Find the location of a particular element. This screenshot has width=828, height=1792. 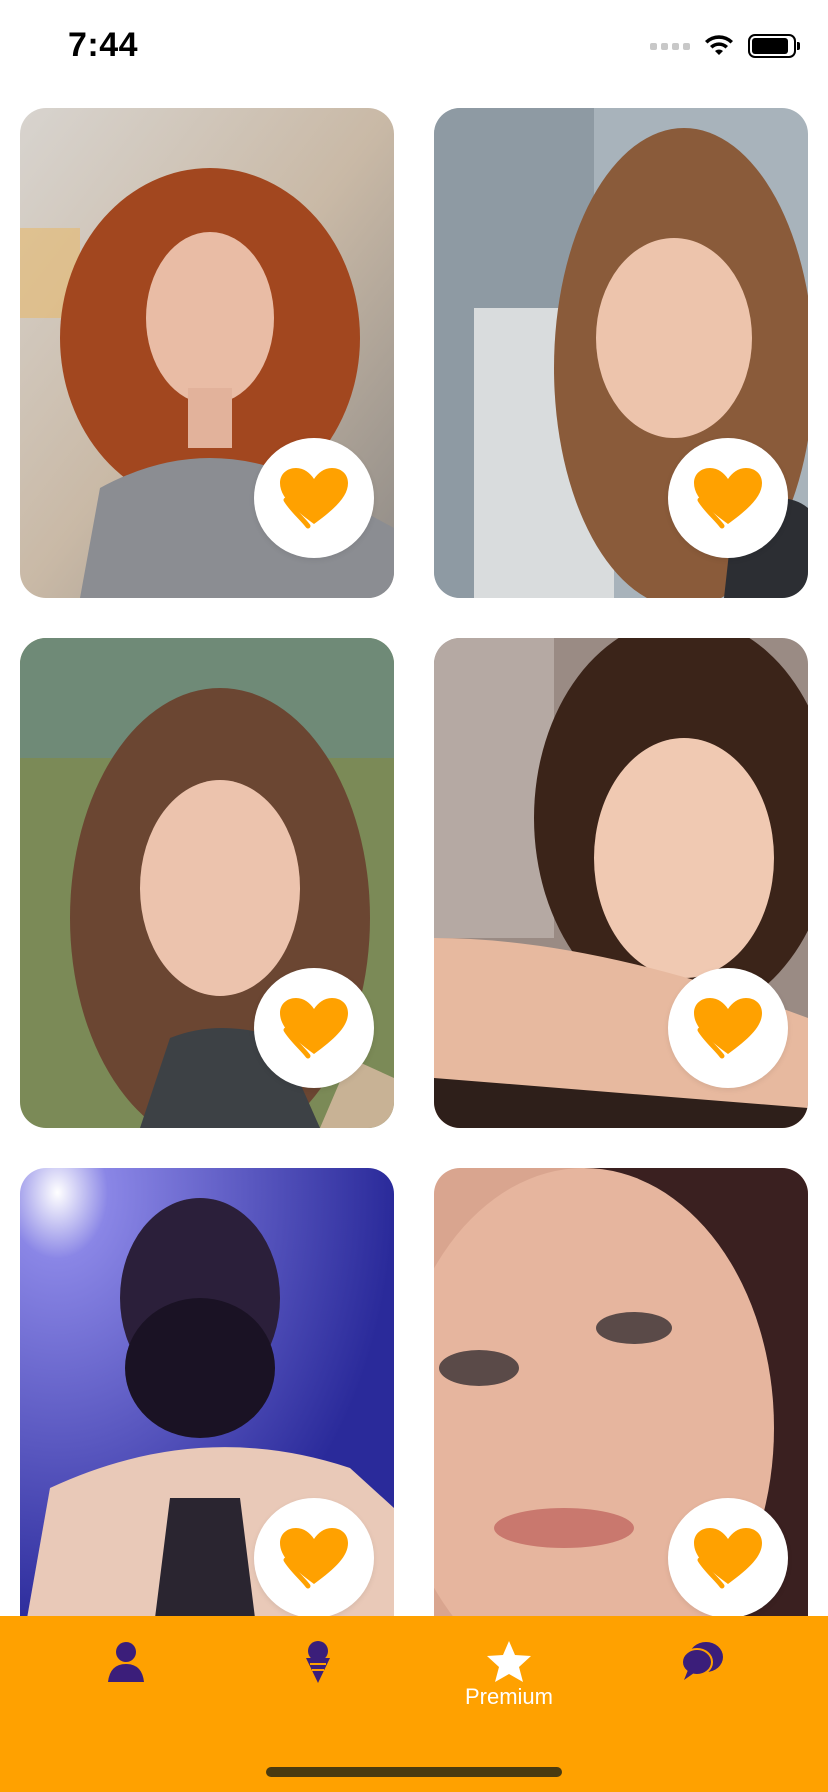

tab-discover is located at coordinates (318, 1675).